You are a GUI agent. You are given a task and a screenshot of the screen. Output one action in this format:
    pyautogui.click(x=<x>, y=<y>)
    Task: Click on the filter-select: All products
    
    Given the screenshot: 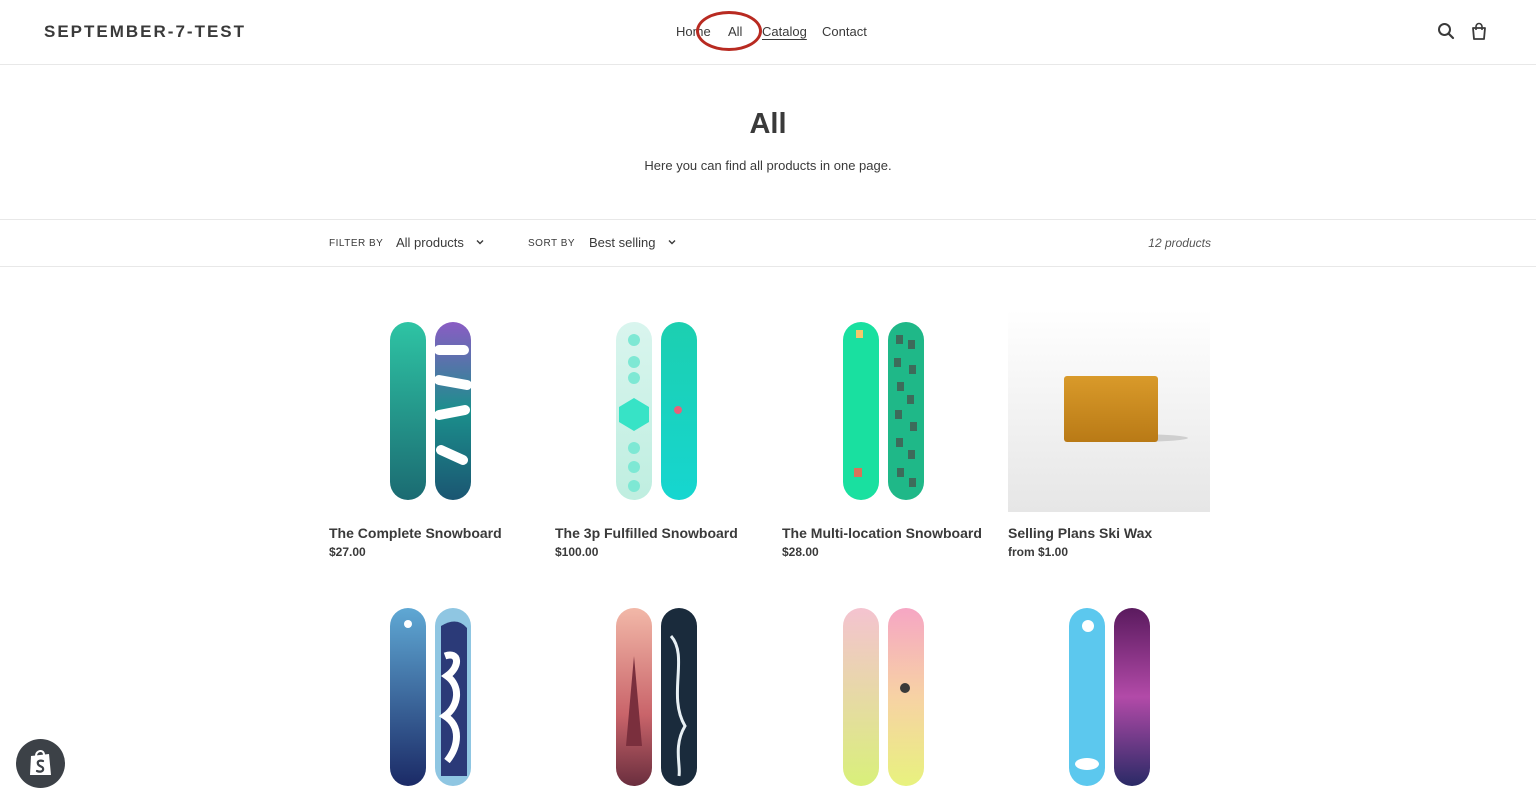 What is the action you would take?
    pyautogui.click(x=430, y=242)
    